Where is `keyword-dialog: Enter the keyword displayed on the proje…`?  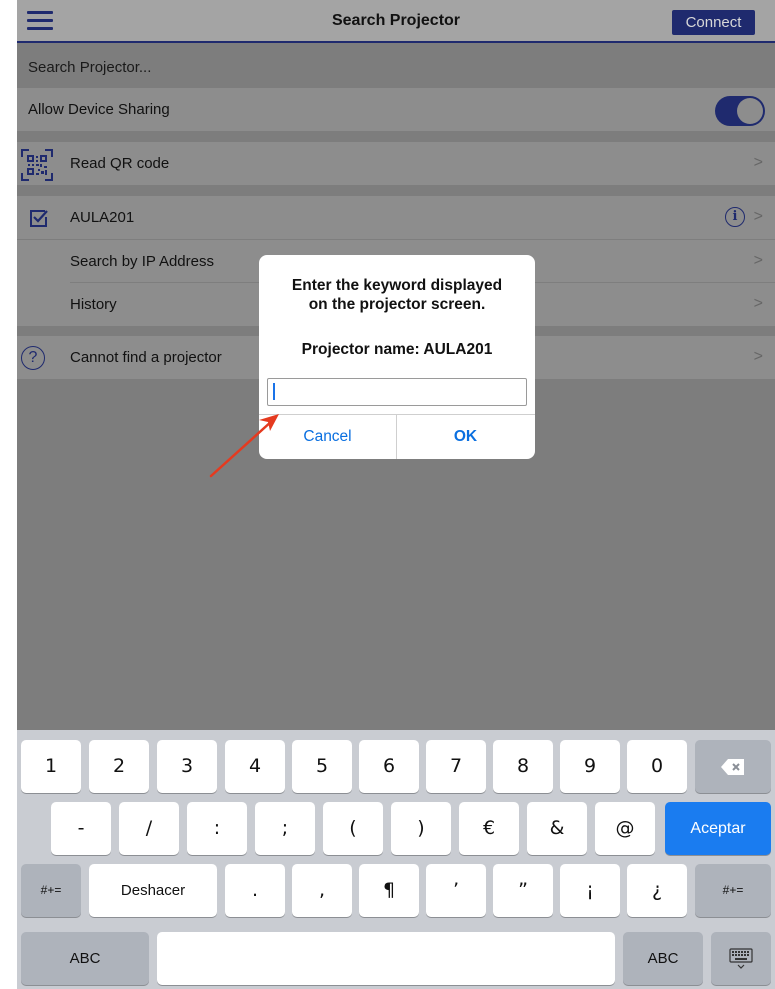
keyword-dialog: Enter the keyword displayed on the proje… is located at coordinates (397, 357).